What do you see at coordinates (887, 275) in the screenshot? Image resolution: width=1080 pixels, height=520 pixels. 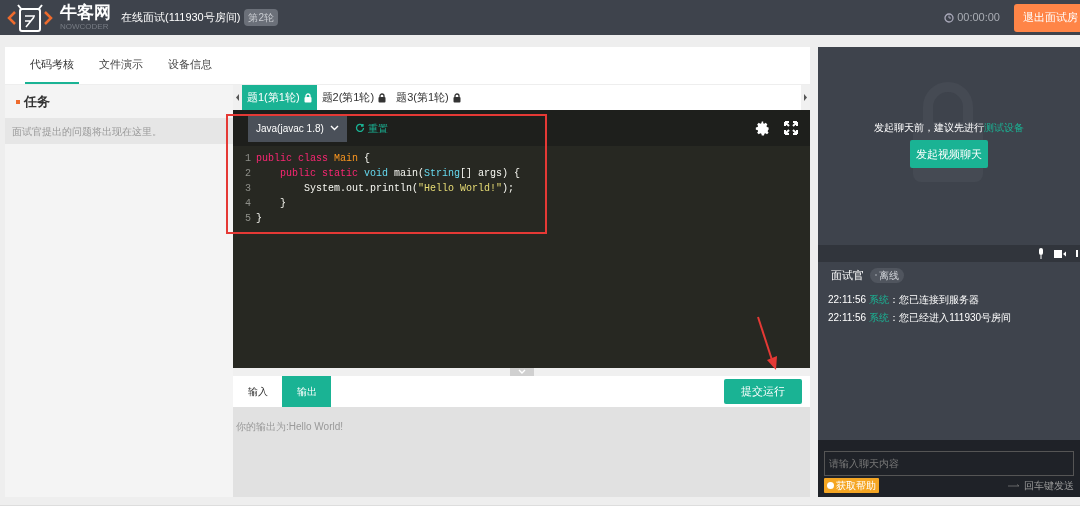 I see `status-badge: 离线` at bounding box center [887, 275].